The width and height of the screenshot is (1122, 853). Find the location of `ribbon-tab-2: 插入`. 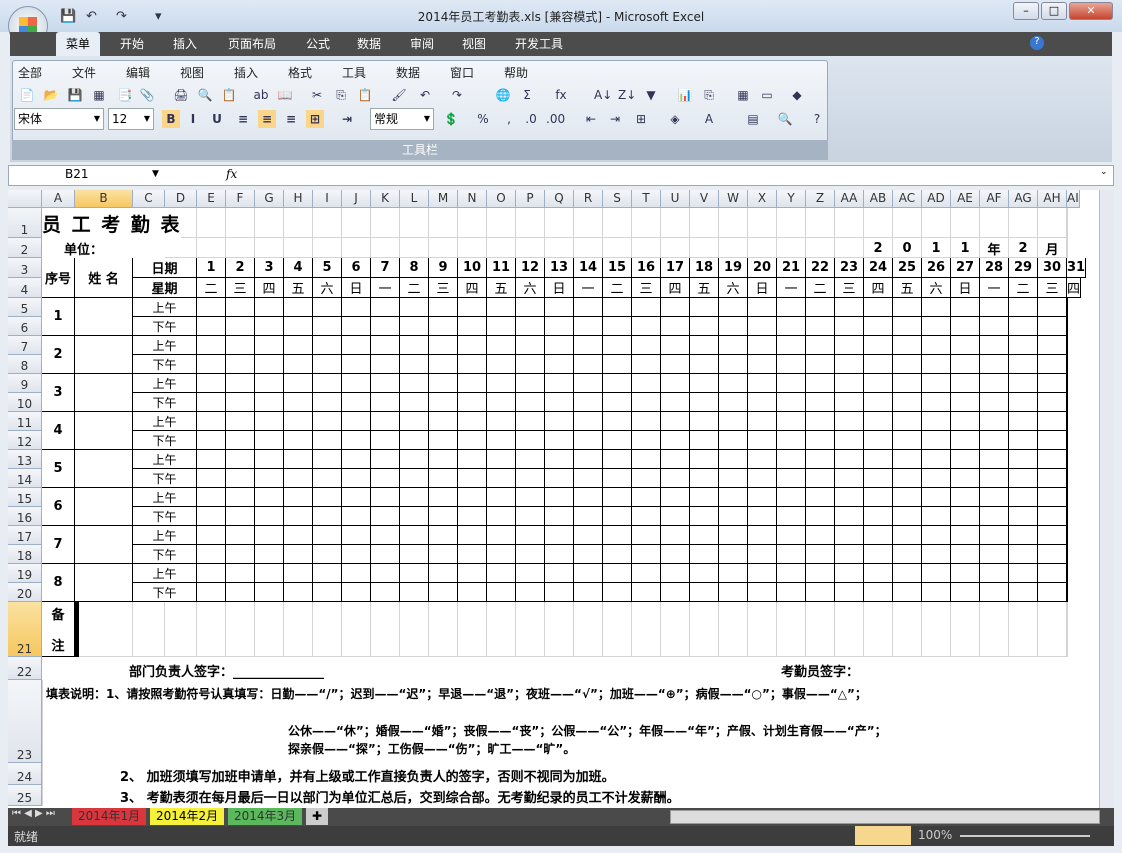

ribbon-tab-2: 插入 is located at coordinates (185, 44).